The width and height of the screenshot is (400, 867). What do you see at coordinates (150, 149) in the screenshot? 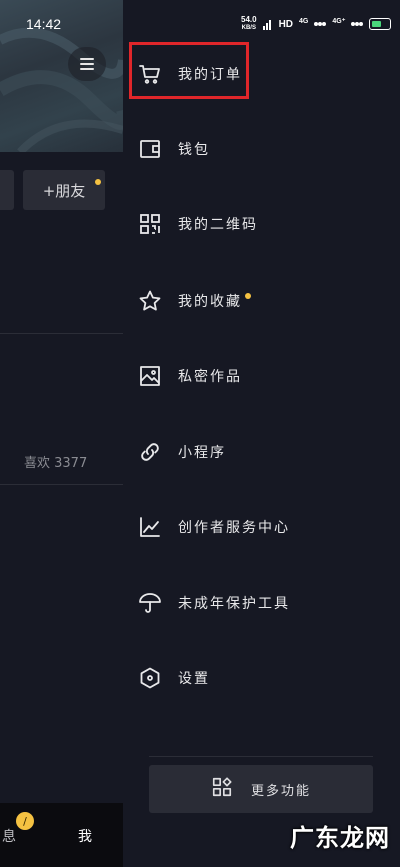
I see `wallet-icon` at bounding box center [150, 149].